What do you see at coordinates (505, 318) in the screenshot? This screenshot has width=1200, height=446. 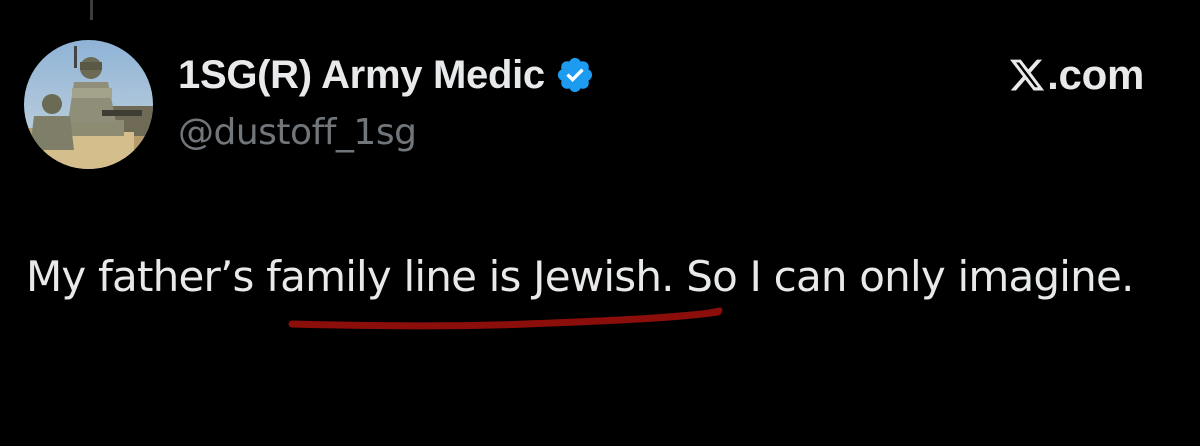 I see `red-underline-annotation` at bounding box center [505, 318].